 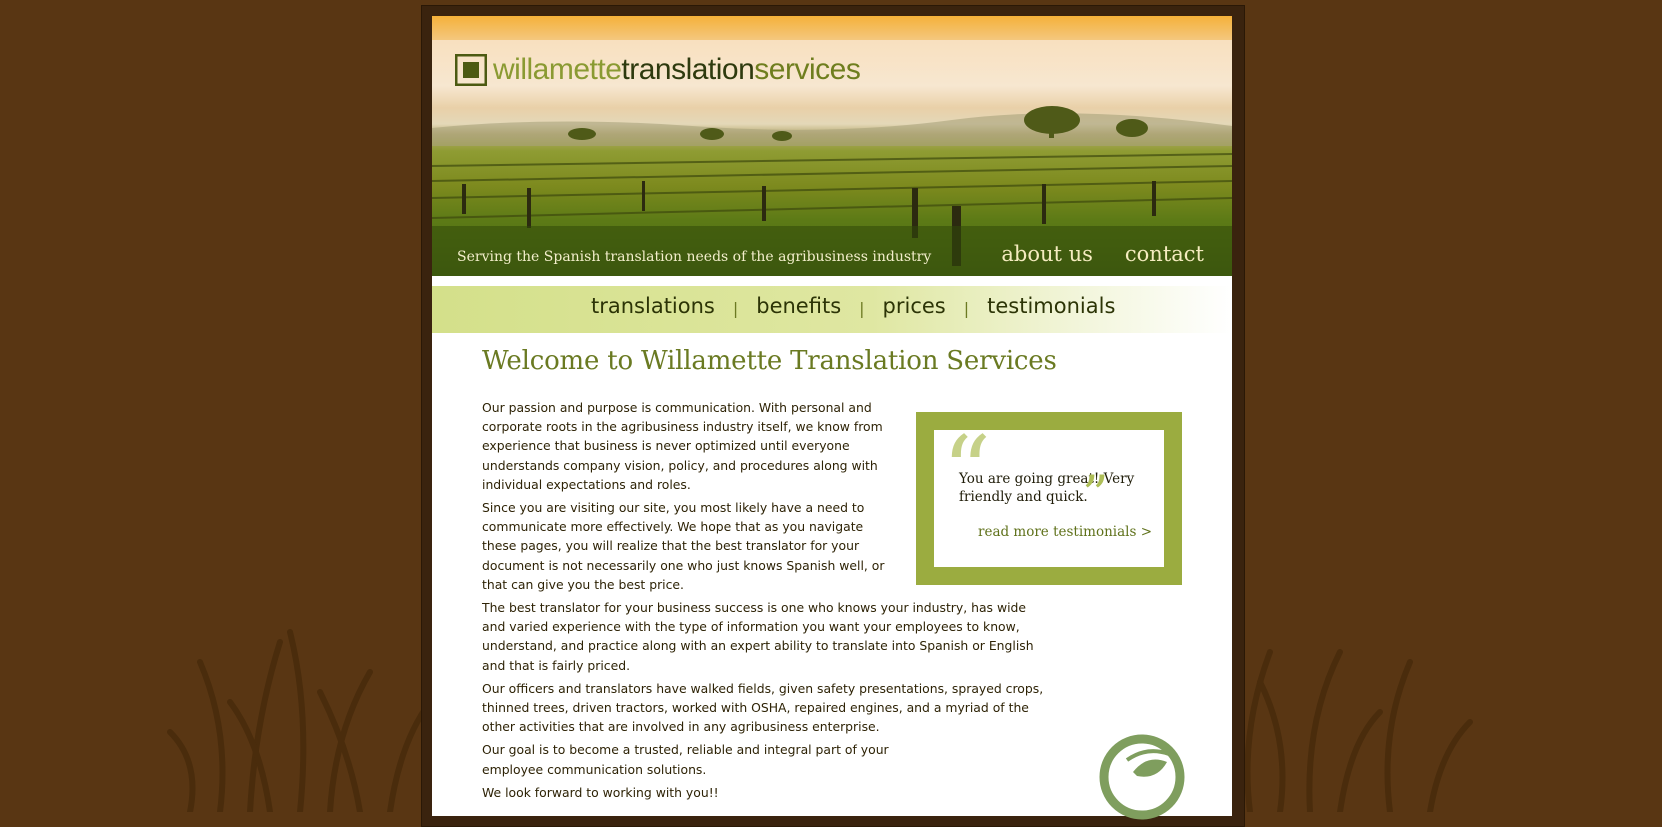 I want to click on logo-word-services: services, so click(x=807, y=69).